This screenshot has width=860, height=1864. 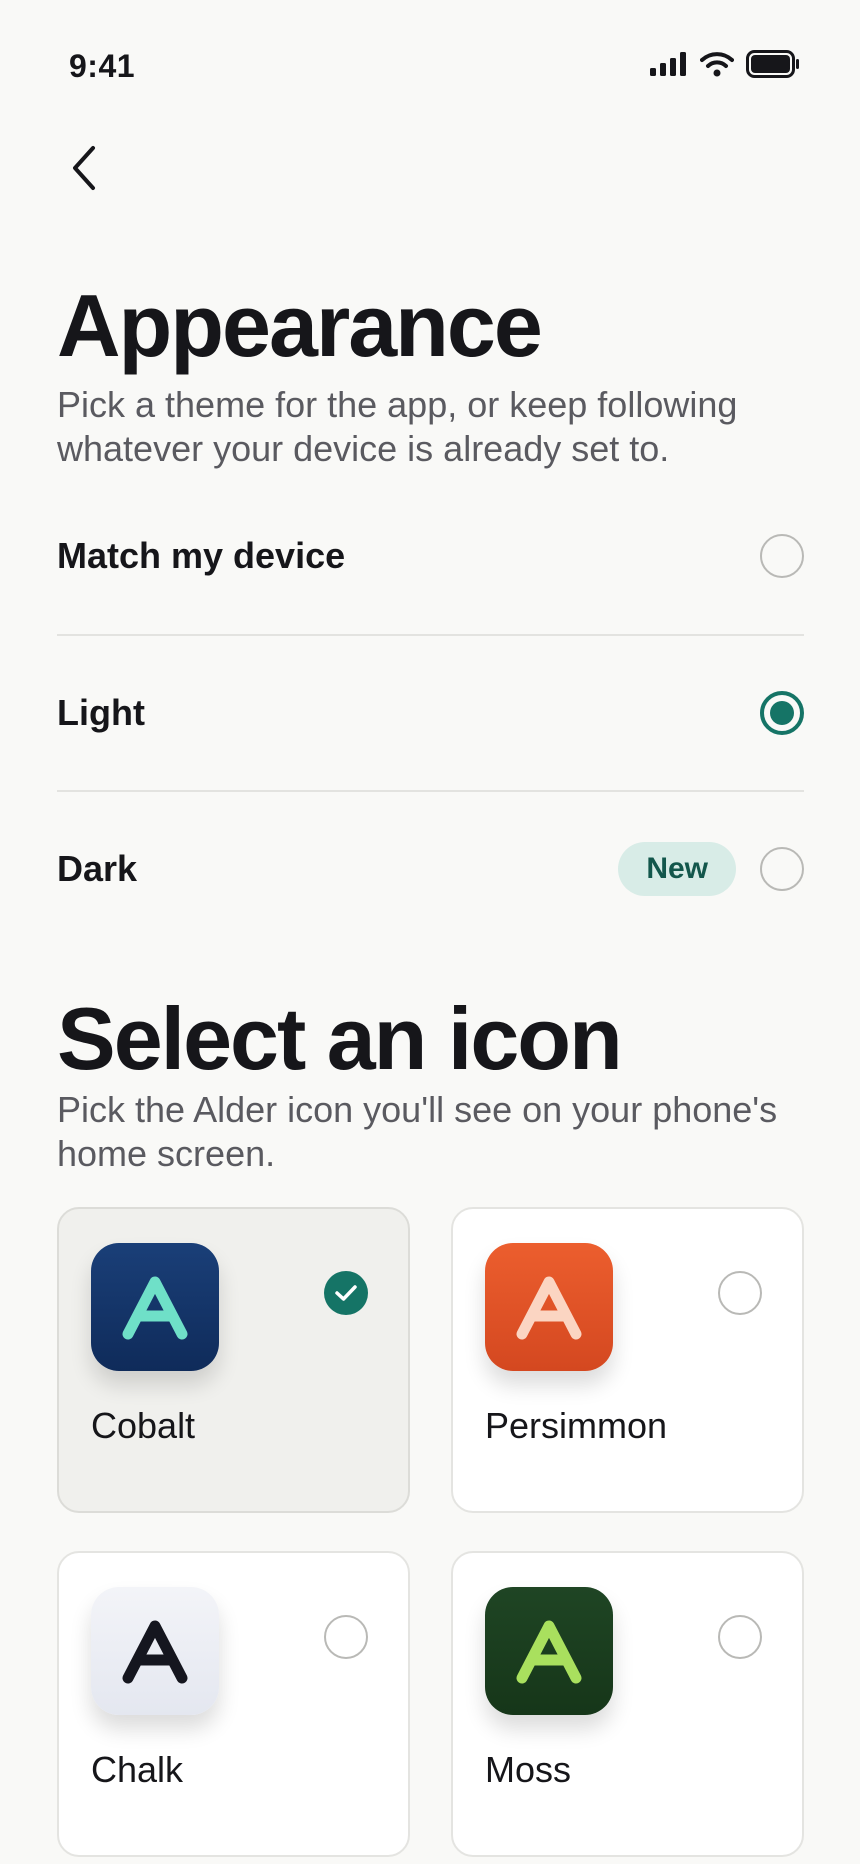 I want to click on theme-option-match-device: Match my device, so click(x=430, y=556).